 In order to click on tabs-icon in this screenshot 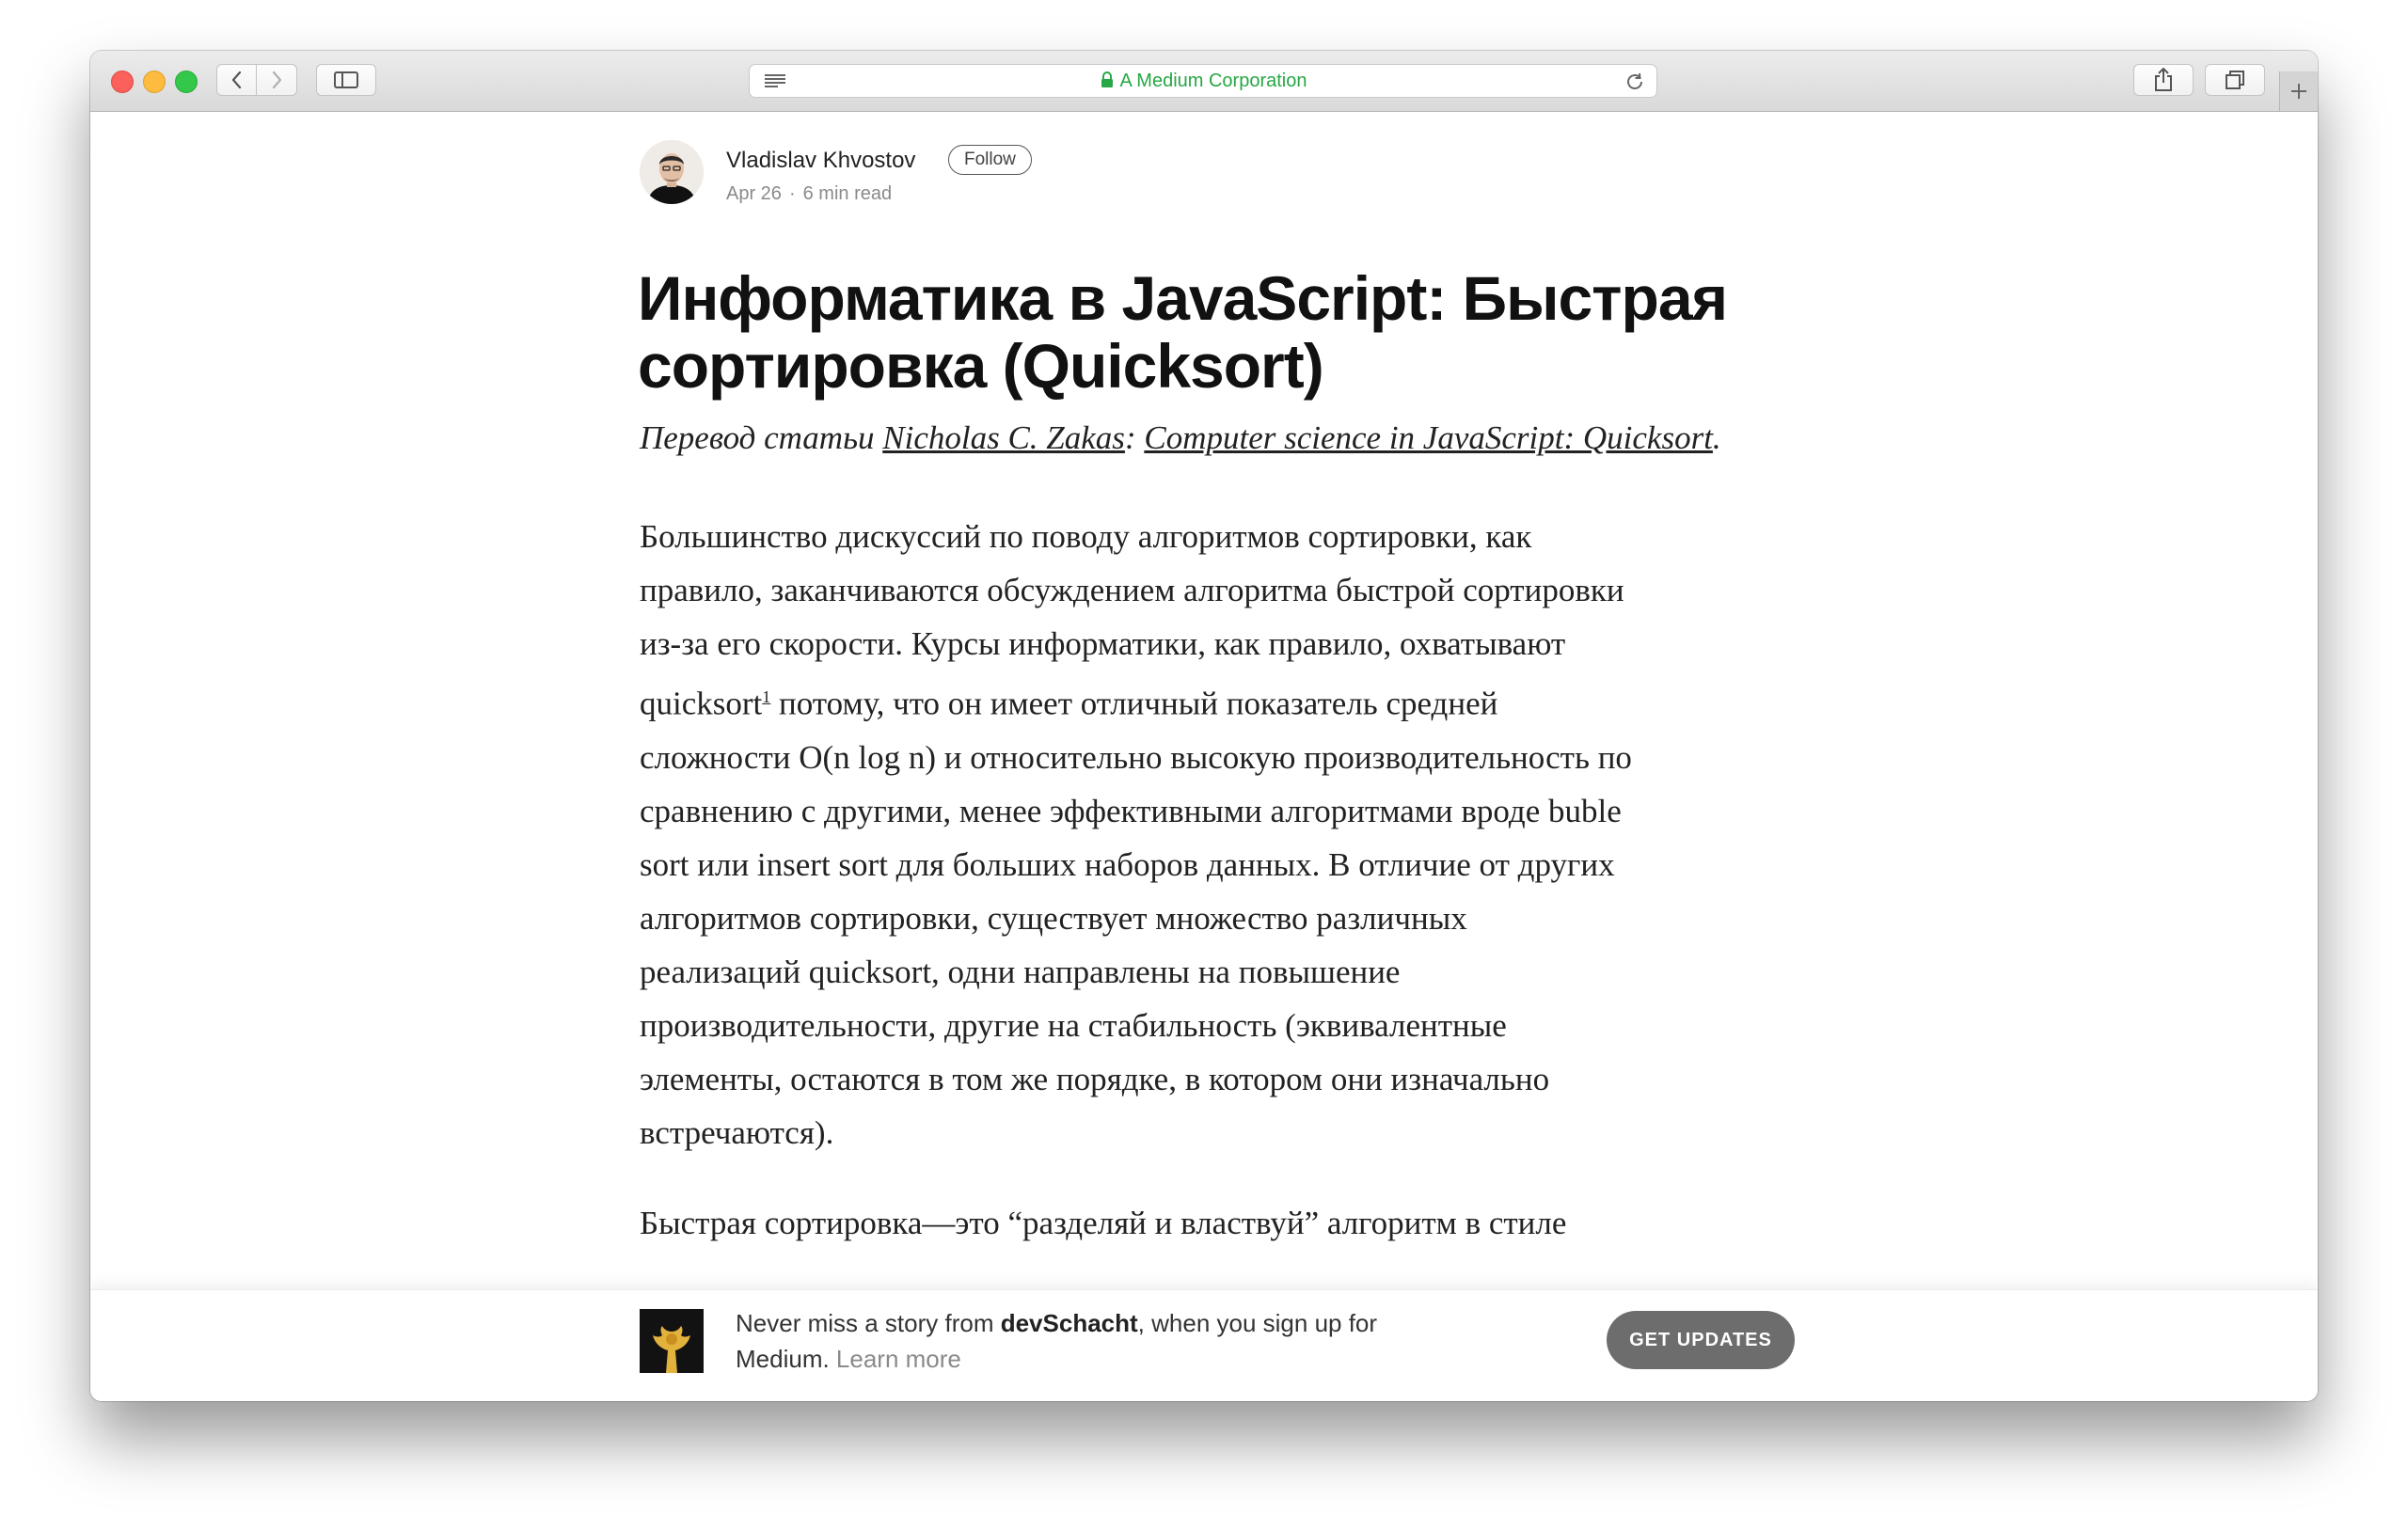, I will do `click(2235, 80)`.